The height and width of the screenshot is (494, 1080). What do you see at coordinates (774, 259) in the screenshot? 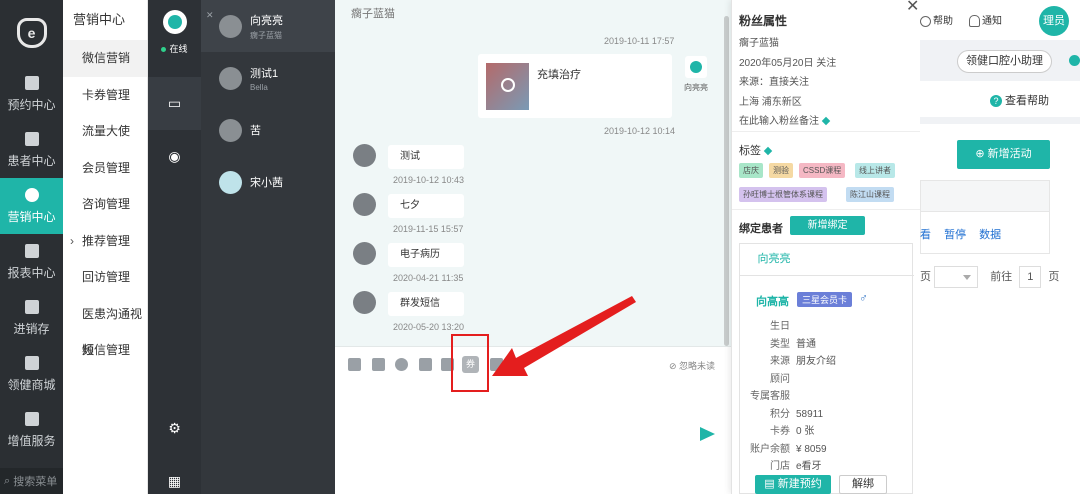
I see `tab-patient: 向亮亮` at bounding box center [774, 259].